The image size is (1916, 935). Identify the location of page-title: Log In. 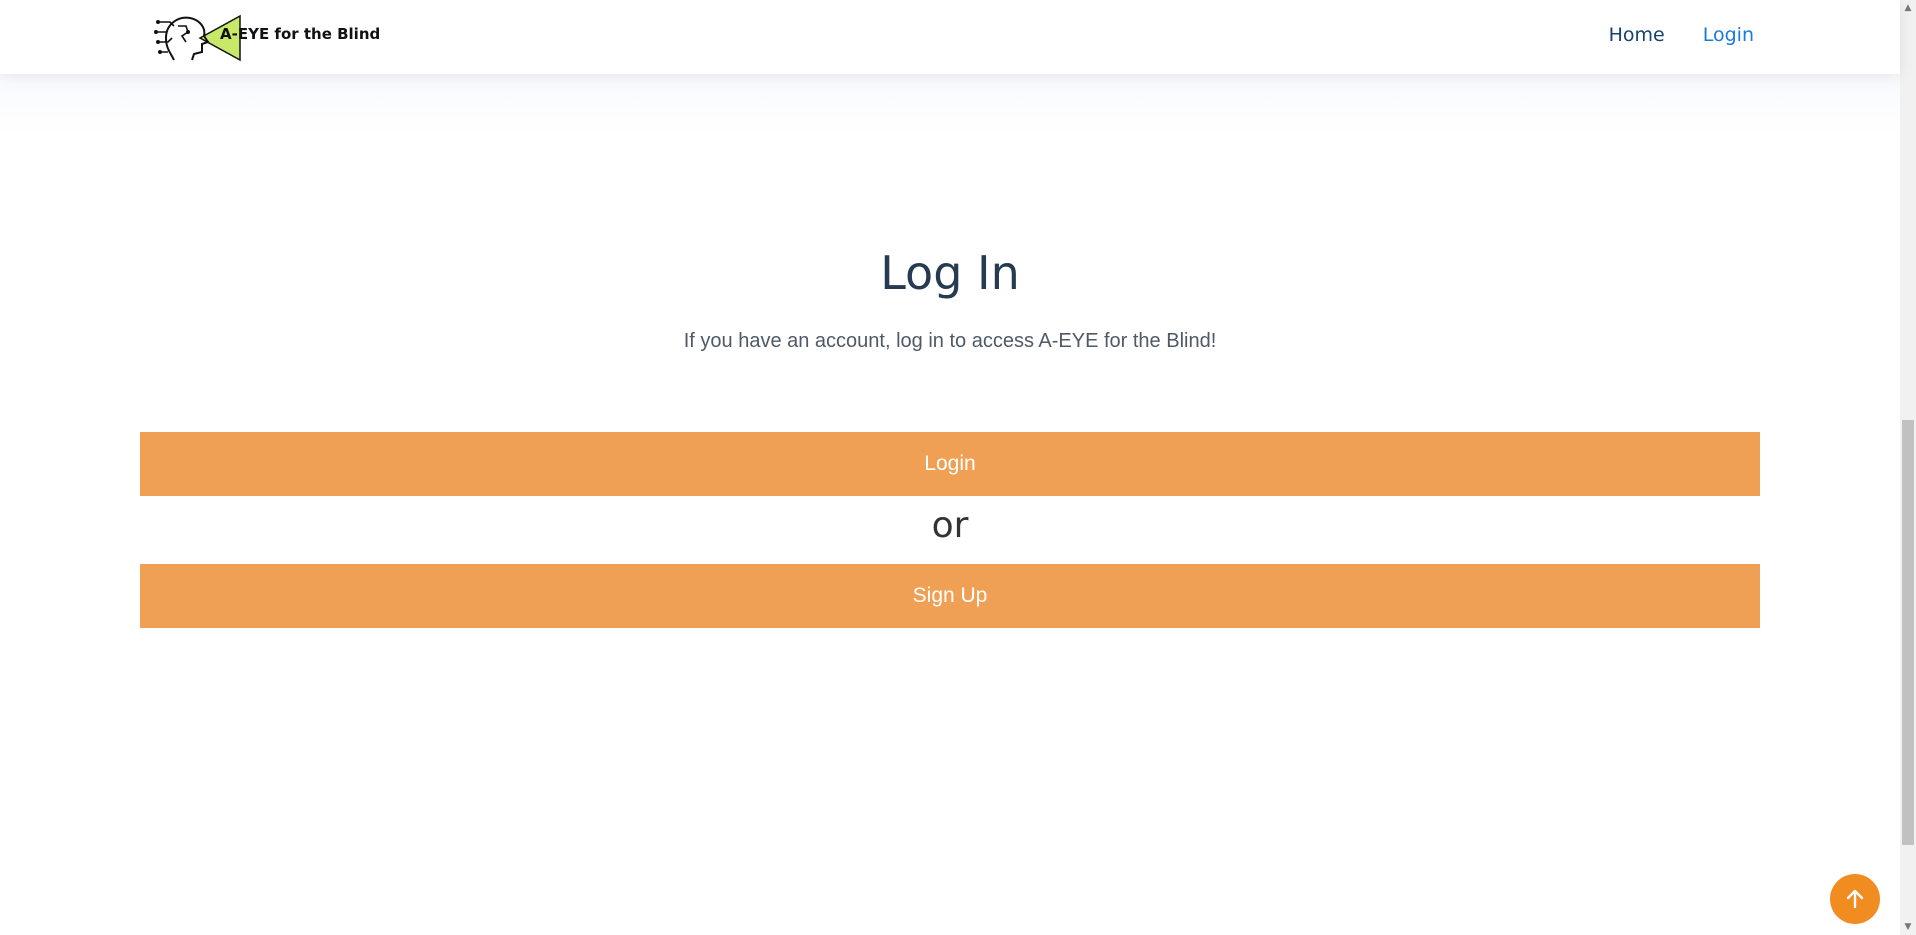
(950, 273).